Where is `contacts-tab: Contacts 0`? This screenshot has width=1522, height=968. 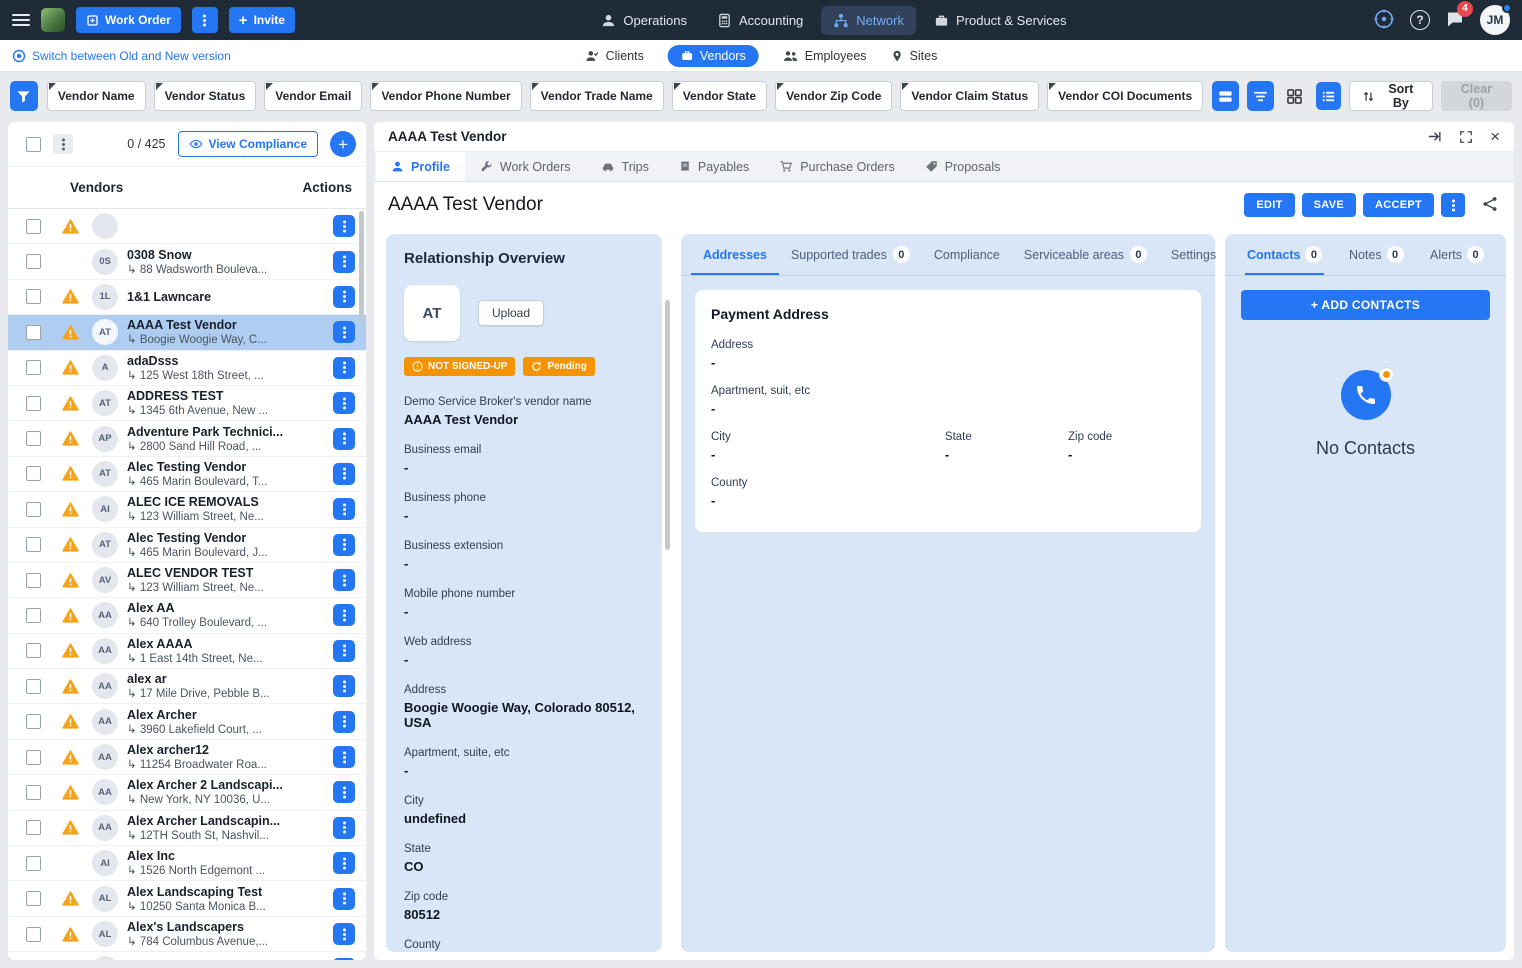
contacts-tab: Contacts 0 is located at coordinates (1285, 254).